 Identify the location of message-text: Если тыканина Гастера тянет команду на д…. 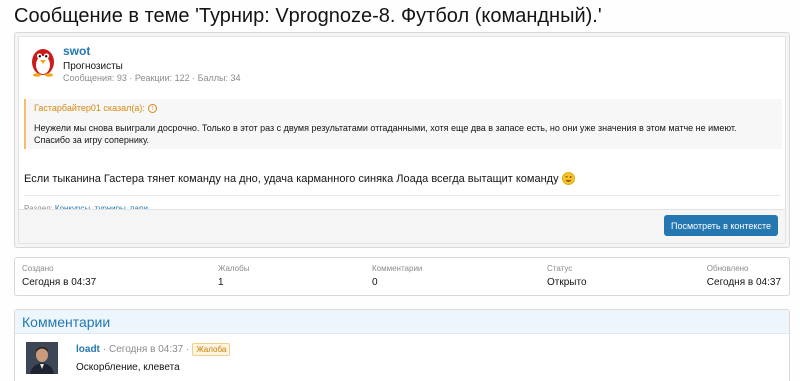
(291, 178).